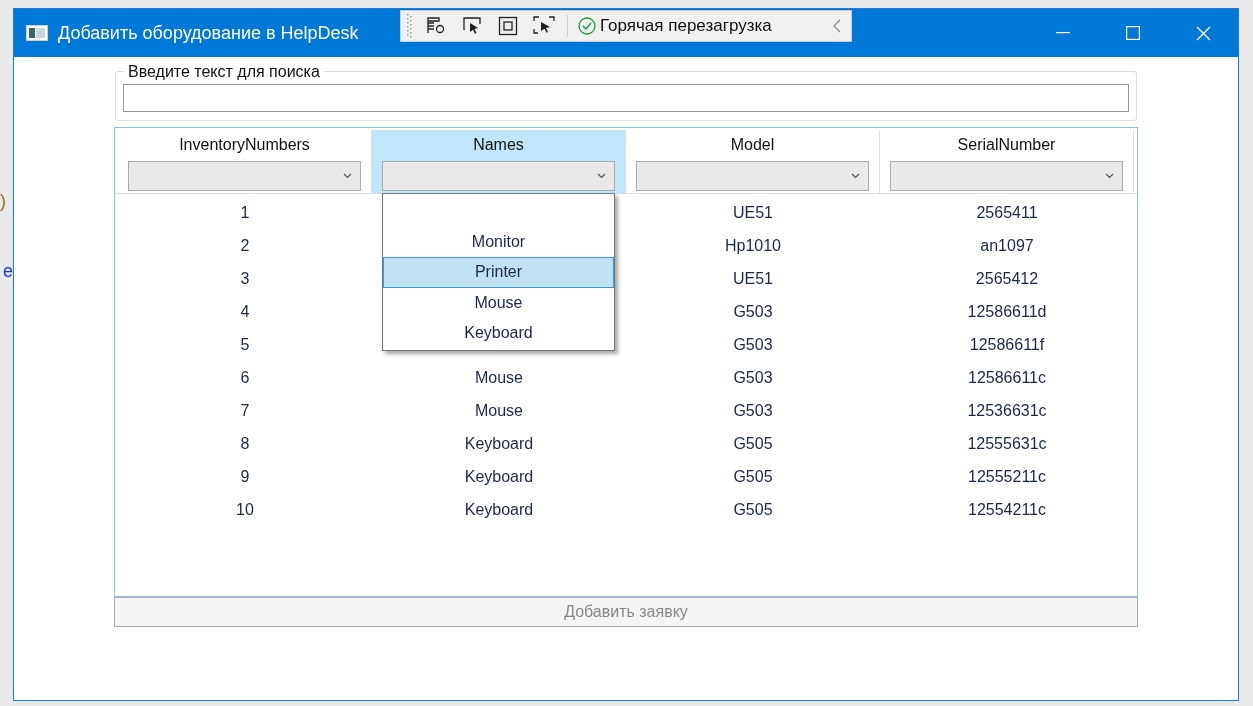  I want to click on close-icon, so click(1203, 33).